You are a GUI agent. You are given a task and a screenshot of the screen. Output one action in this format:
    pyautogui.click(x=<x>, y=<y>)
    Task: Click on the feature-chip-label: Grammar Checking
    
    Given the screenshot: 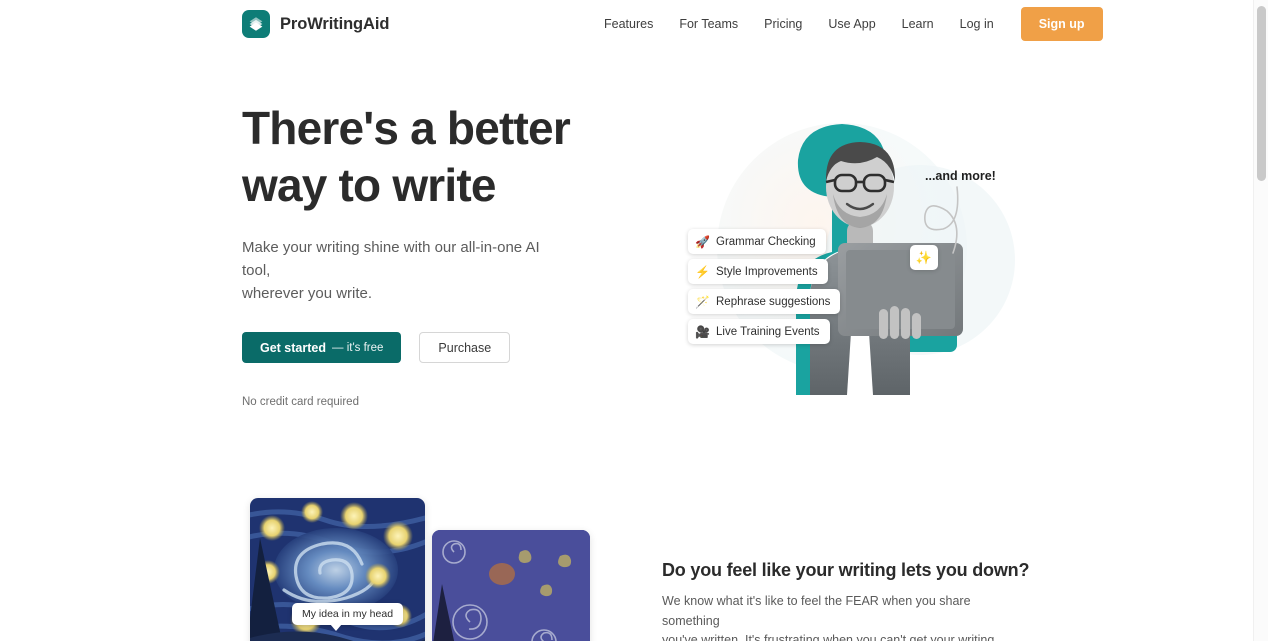 What is the action you would take?
    pyautogui.click(x=766, y=241)
    